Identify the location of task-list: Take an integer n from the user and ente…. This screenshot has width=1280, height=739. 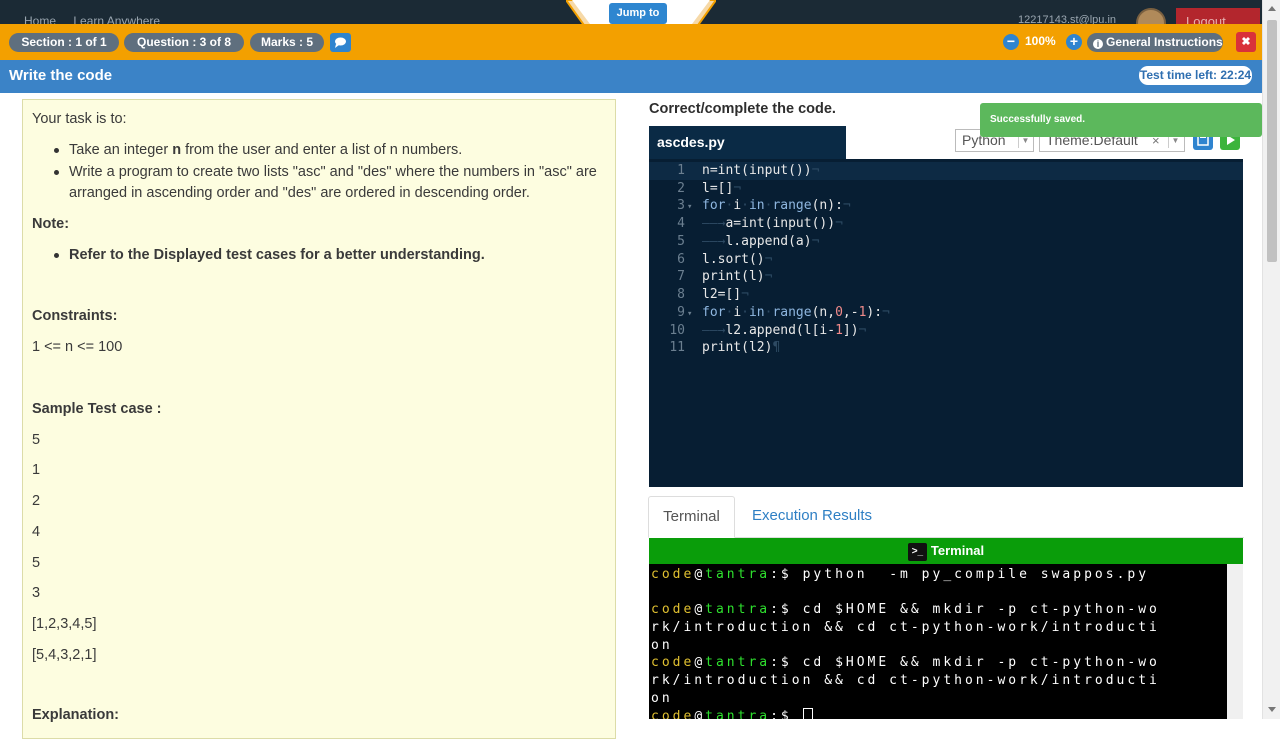
(328, 172).